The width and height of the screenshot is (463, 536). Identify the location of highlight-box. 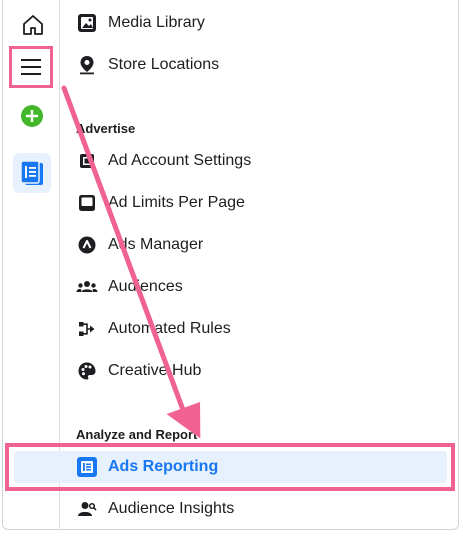
(230, 467).